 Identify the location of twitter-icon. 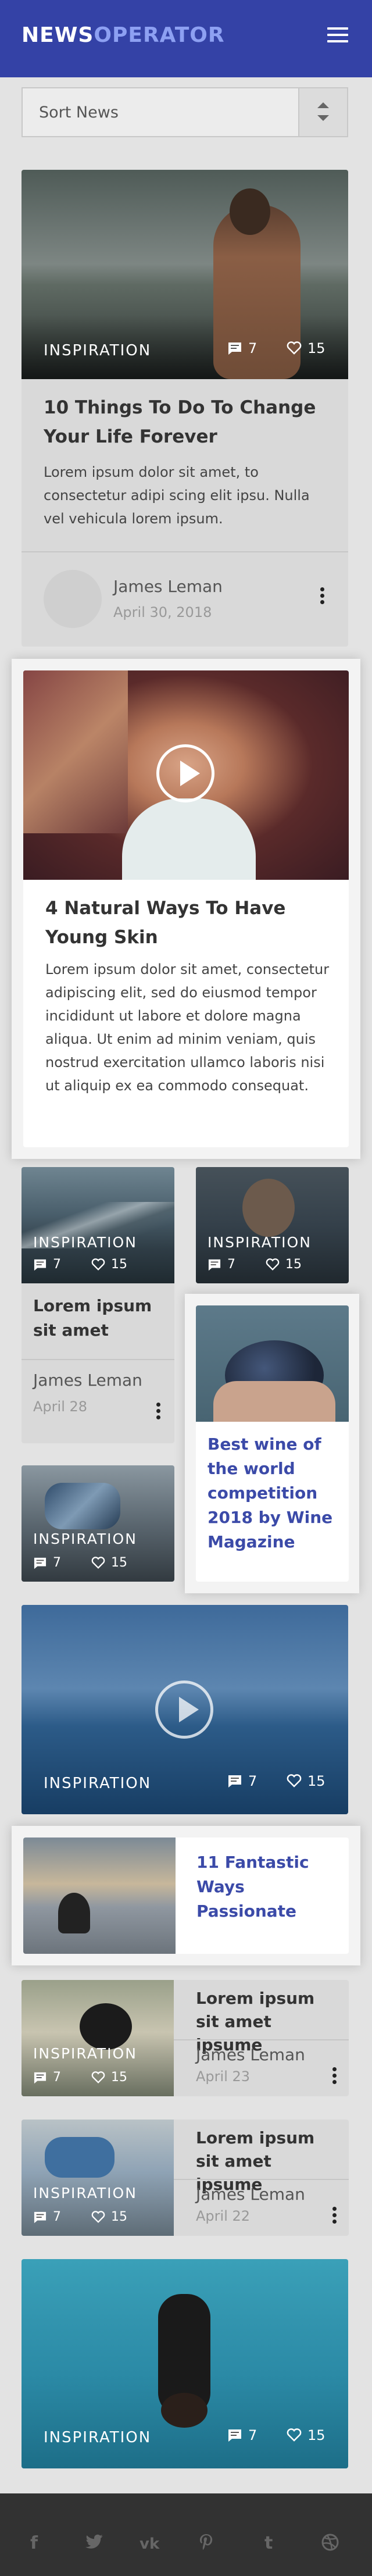
(94, 2544).